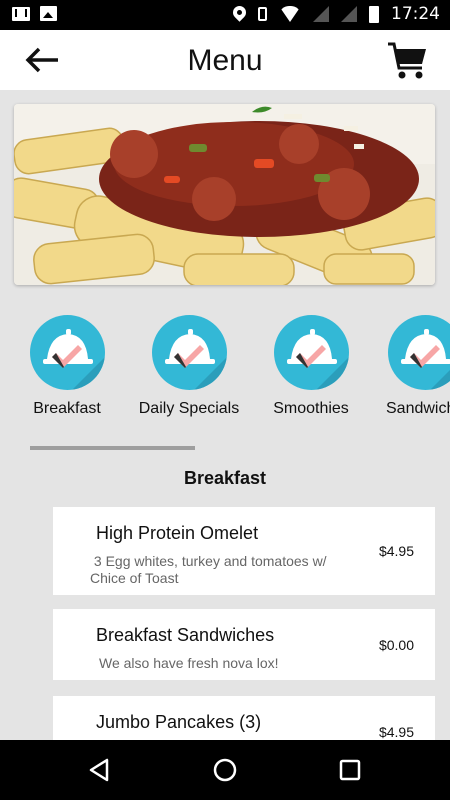 The width and height of the screenshot is (450, 800). What do you see at coordinates (185, 635) in the screenshot?
I see `item-name: Breakfast Sandwiches` at bounding box center [185, 635].